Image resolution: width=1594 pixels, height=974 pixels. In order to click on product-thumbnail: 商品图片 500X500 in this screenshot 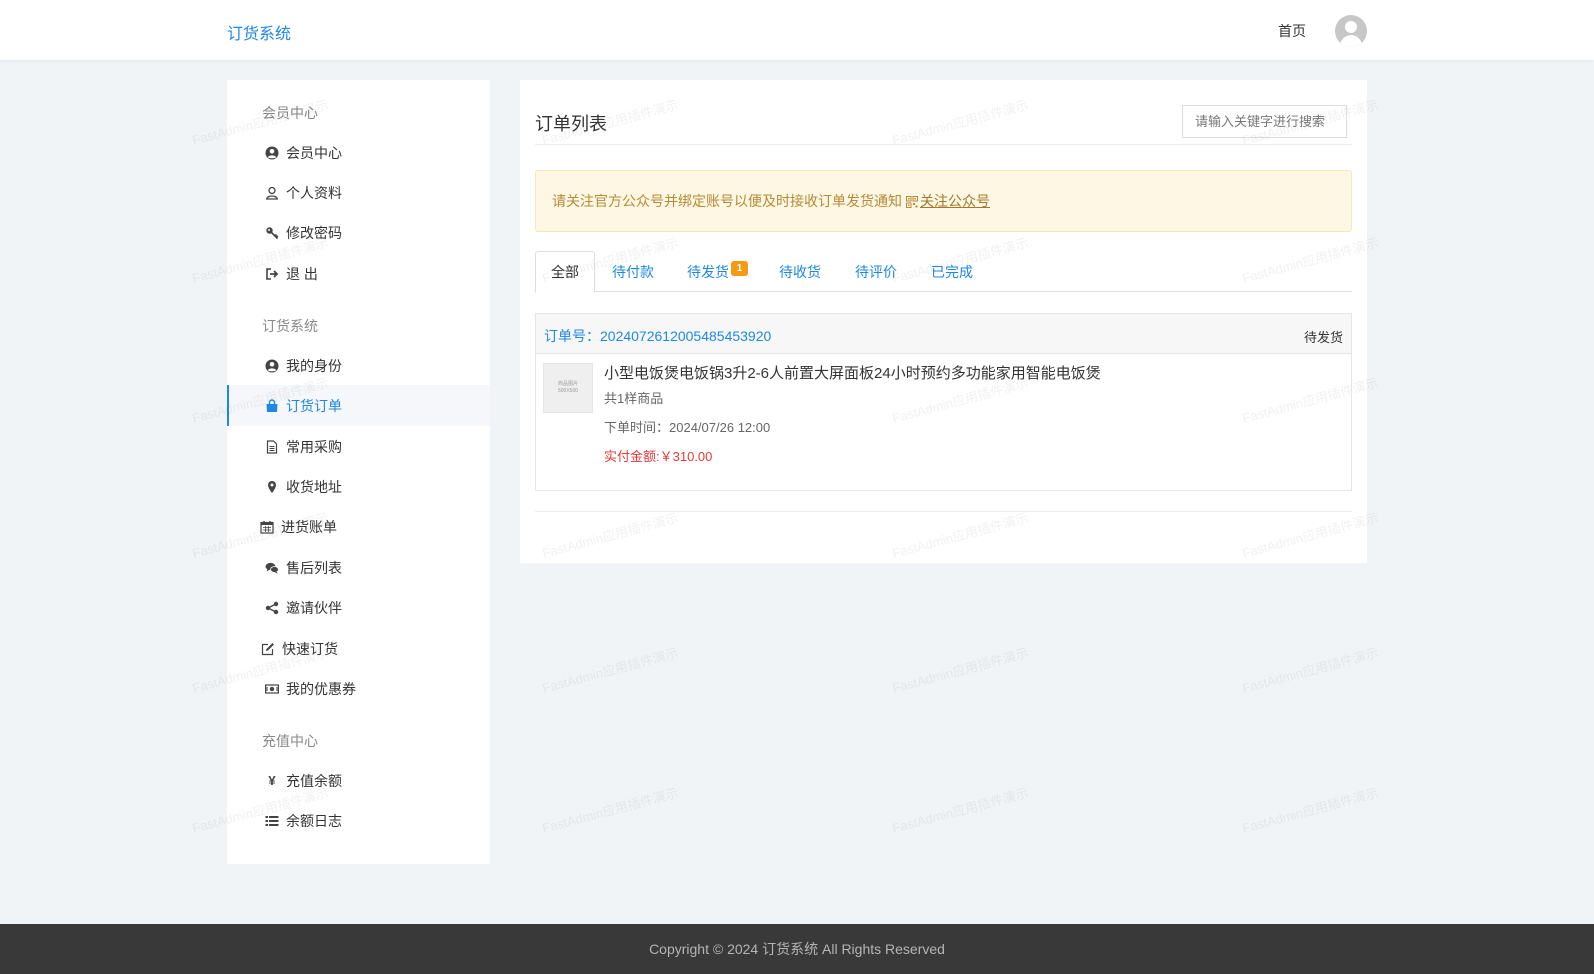, I will do `click(568, 388)`.